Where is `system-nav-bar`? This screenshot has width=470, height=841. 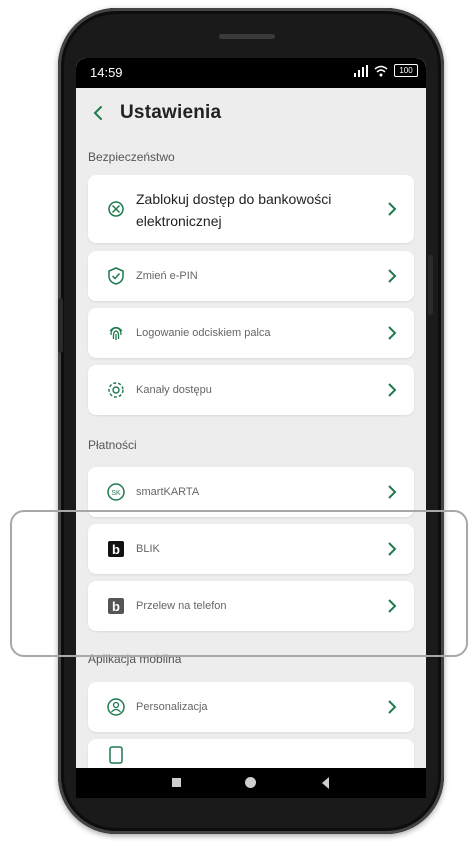
system-nav-bar is located at coordinates (251, 783).